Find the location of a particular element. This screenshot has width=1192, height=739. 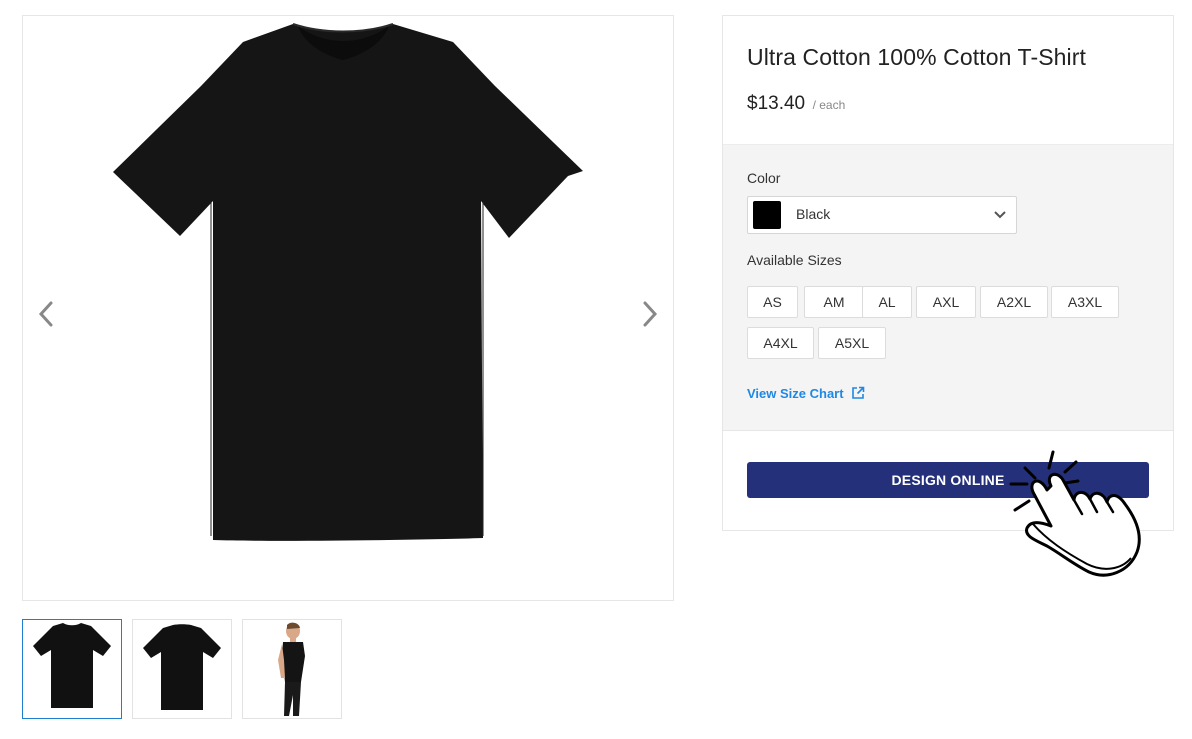

price-unit: / each is located at coordinates (829, 105).